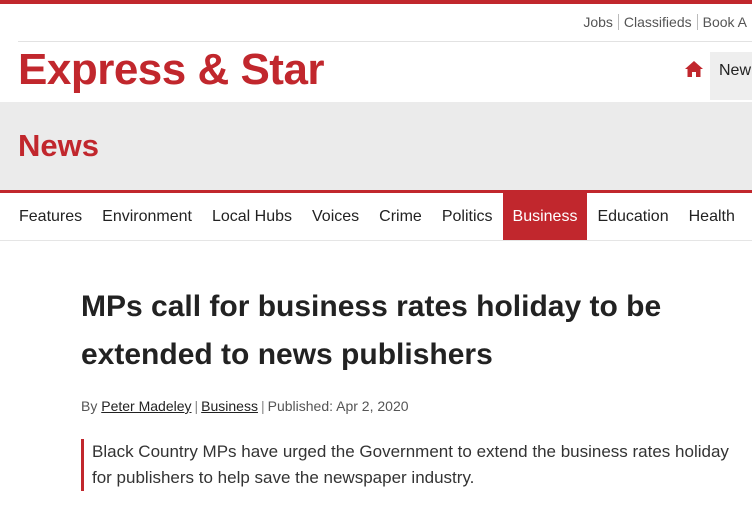  Describe the element at coordinates (89, 406) in the screenshot. I see `byline-prefix: By` at that location.